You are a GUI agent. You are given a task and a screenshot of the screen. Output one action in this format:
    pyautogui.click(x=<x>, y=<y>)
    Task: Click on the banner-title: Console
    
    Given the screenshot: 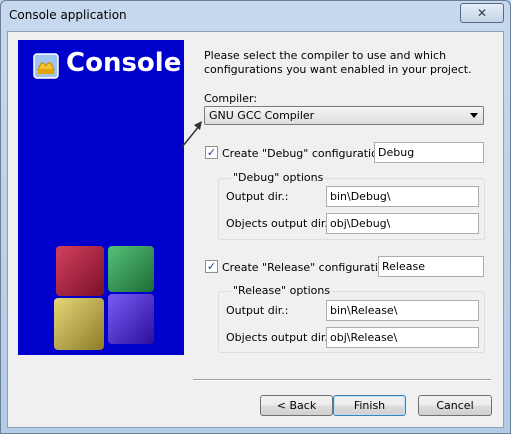 What is the action you would take?
    pyautogui.click(x=124, y=63)
    